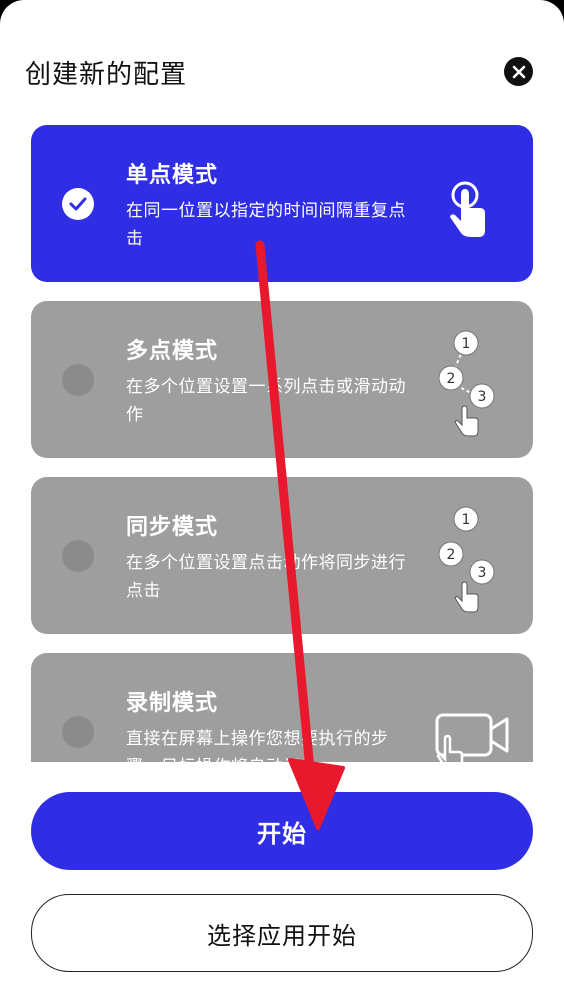 The height and width of the screenshot is (1004, 564). I want to click on select-app-start-button: 选择应用开始, so click(282, 933).